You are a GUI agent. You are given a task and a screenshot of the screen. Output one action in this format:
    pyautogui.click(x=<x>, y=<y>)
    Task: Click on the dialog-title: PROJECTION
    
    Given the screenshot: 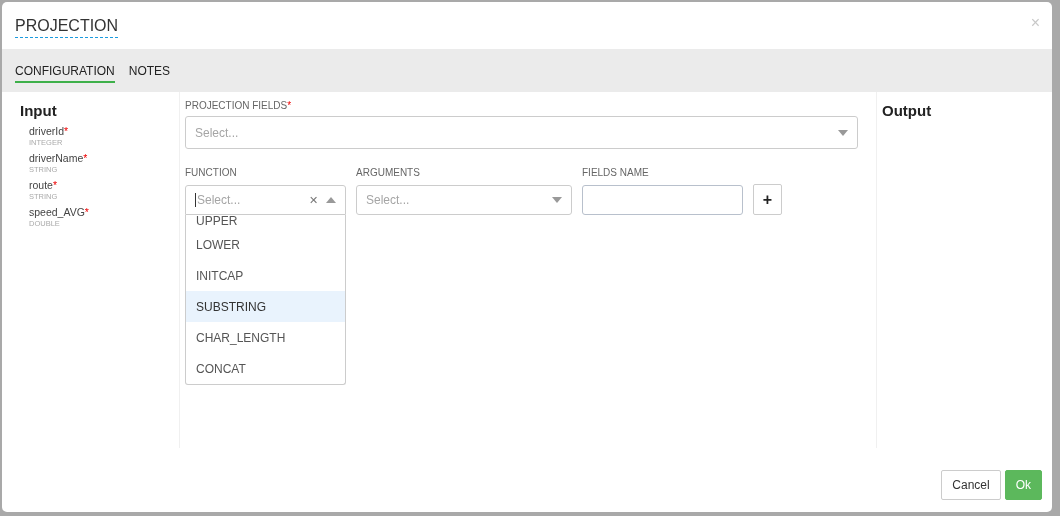 What is the action you would take?
    pyautogui.click(x=67, y=27)
    